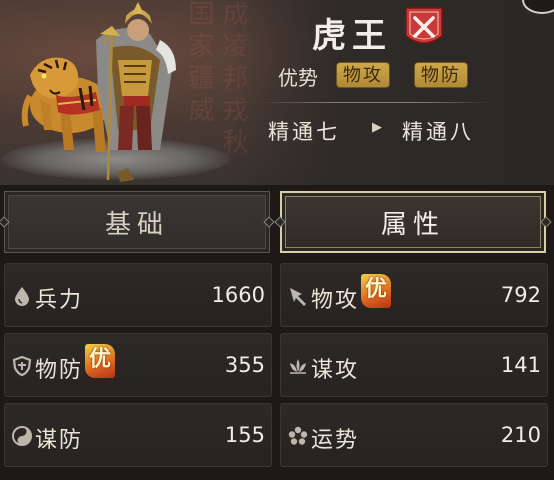 The width and height of the screenshot is (554, 480). What do you see at coordinates (244, 435) in the screenshot?
I see `stat-value: 155` at bounding box center [244, 435].